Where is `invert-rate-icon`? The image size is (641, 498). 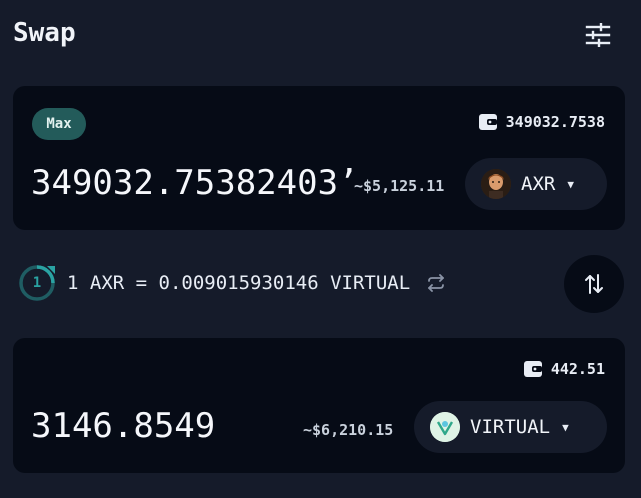 invert-rate-icon is located at coordinates (436, 283).